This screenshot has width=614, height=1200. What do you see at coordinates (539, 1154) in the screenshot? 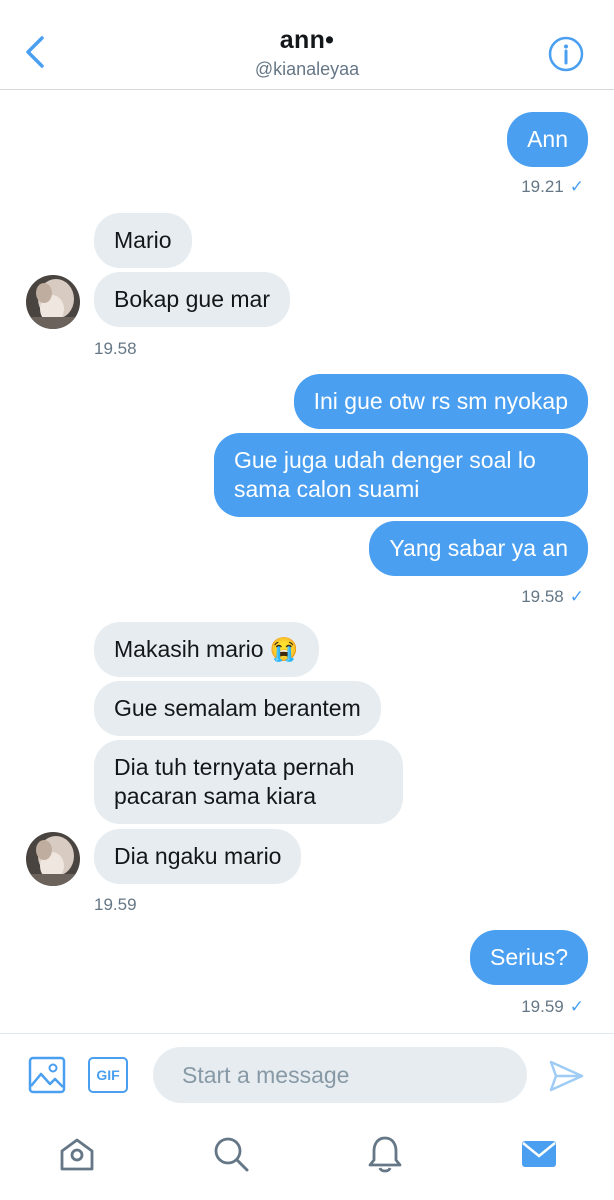
I see `messages-icon` at bounding box center [539, 1154].